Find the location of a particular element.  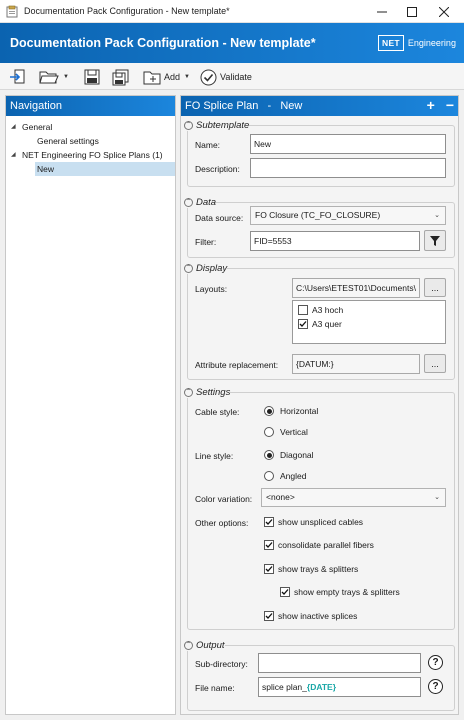

tree-item-splice-plans: NET Engineering FO Splice Plans (1) is located at coordinates (92, 155).